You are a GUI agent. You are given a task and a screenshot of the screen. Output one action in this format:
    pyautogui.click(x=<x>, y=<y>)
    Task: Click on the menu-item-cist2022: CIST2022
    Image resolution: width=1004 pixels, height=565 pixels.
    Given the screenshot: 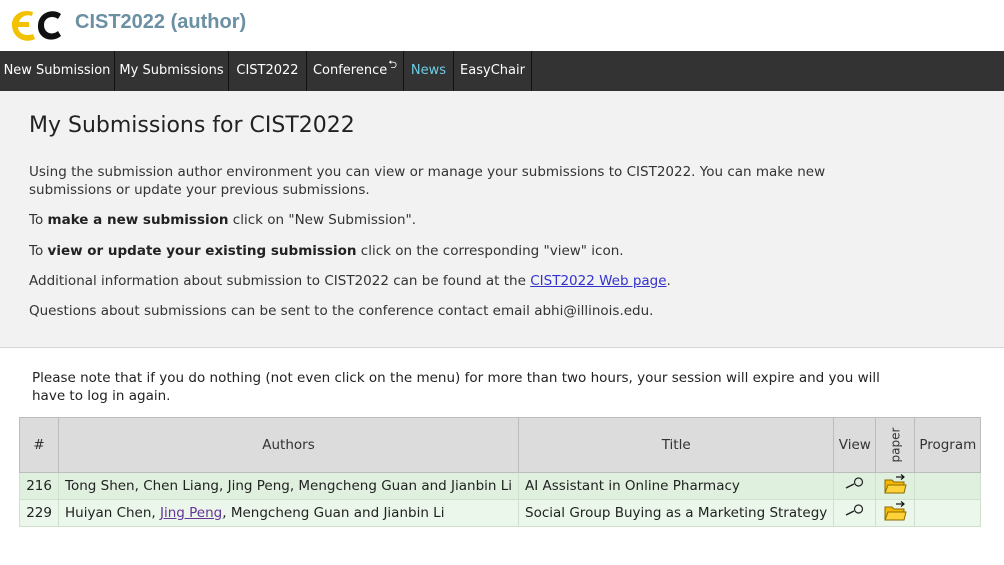 What is the action you would take?
    pyautogui.click(x=268, y=71)
    